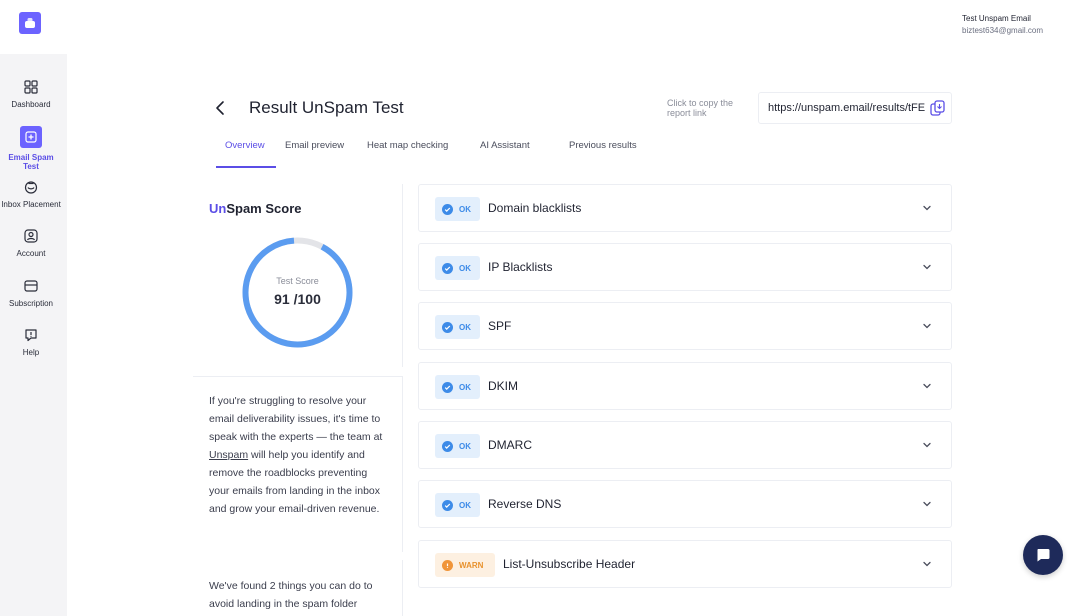 The width and height of the screenshot is (1080, 616). What do you see at coordinates (1002, 25) in the screenshot?
I see `user-info: Test Unspam Email biztest634@gmail.com` at bounding box center [1002, 25].